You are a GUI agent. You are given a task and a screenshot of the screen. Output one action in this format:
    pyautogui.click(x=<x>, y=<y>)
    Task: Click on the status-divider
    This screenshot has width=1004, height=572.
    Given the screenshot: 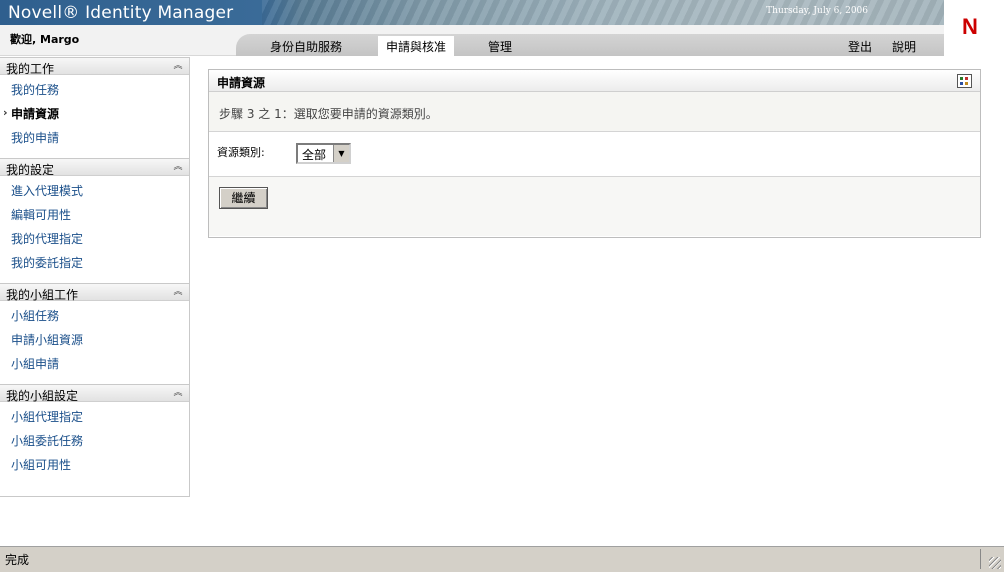 What is the action you would take?
    pyautogui.click(x=980, y=559)
    